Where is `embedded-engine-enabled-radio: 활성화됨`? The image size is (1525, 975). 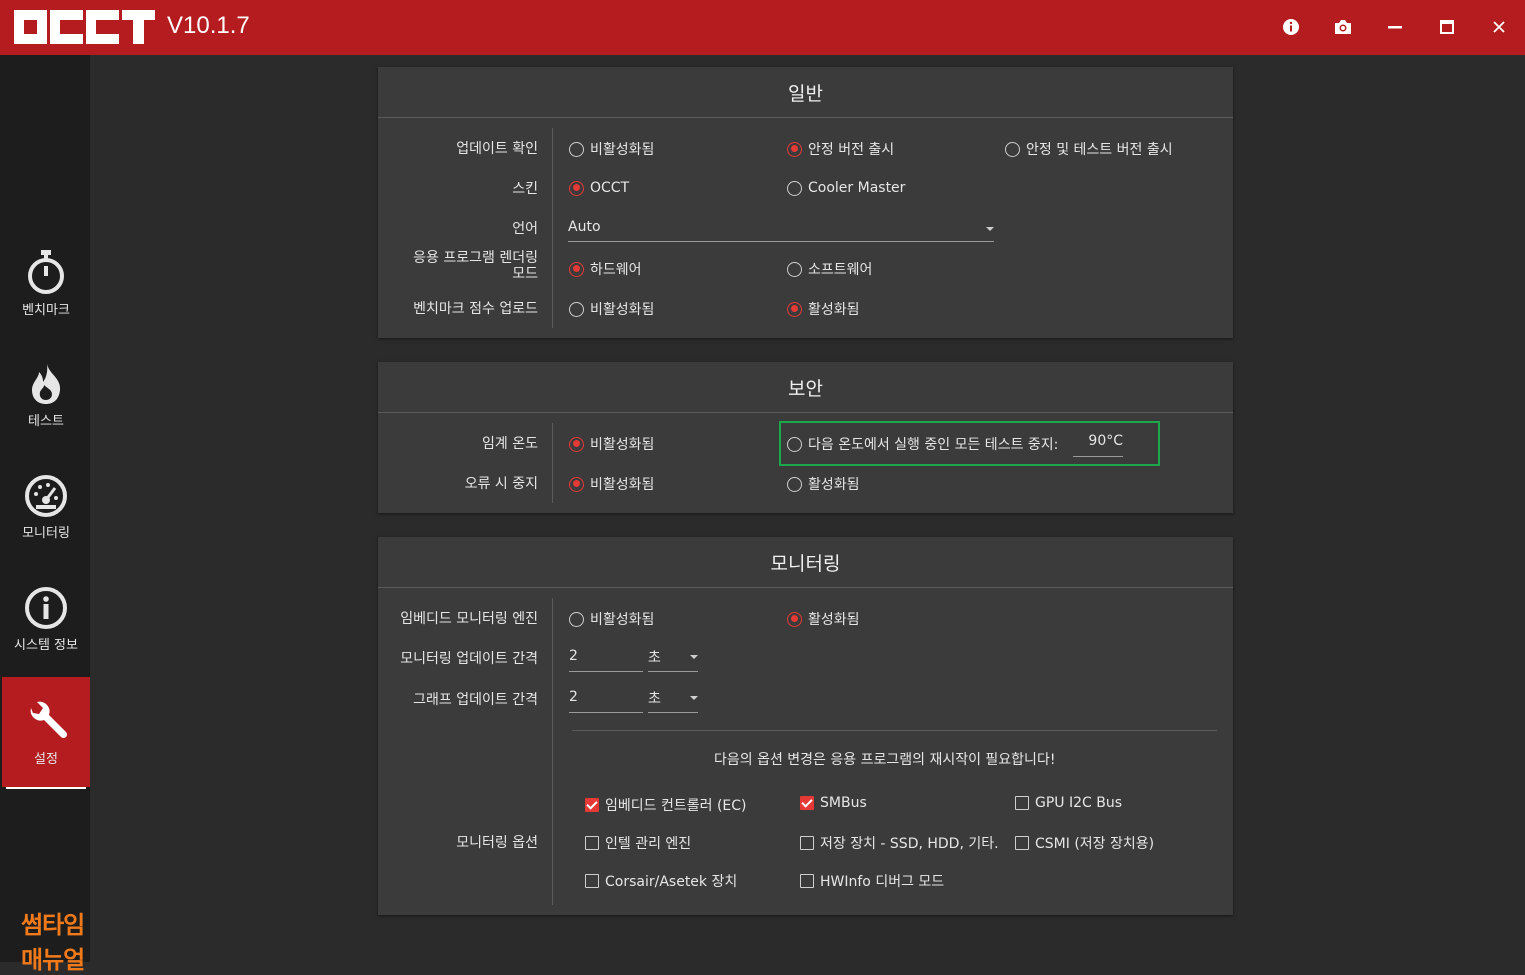
embedded-engine-enabled-radio: 활성화됨 is located at coordinates (823, 619).